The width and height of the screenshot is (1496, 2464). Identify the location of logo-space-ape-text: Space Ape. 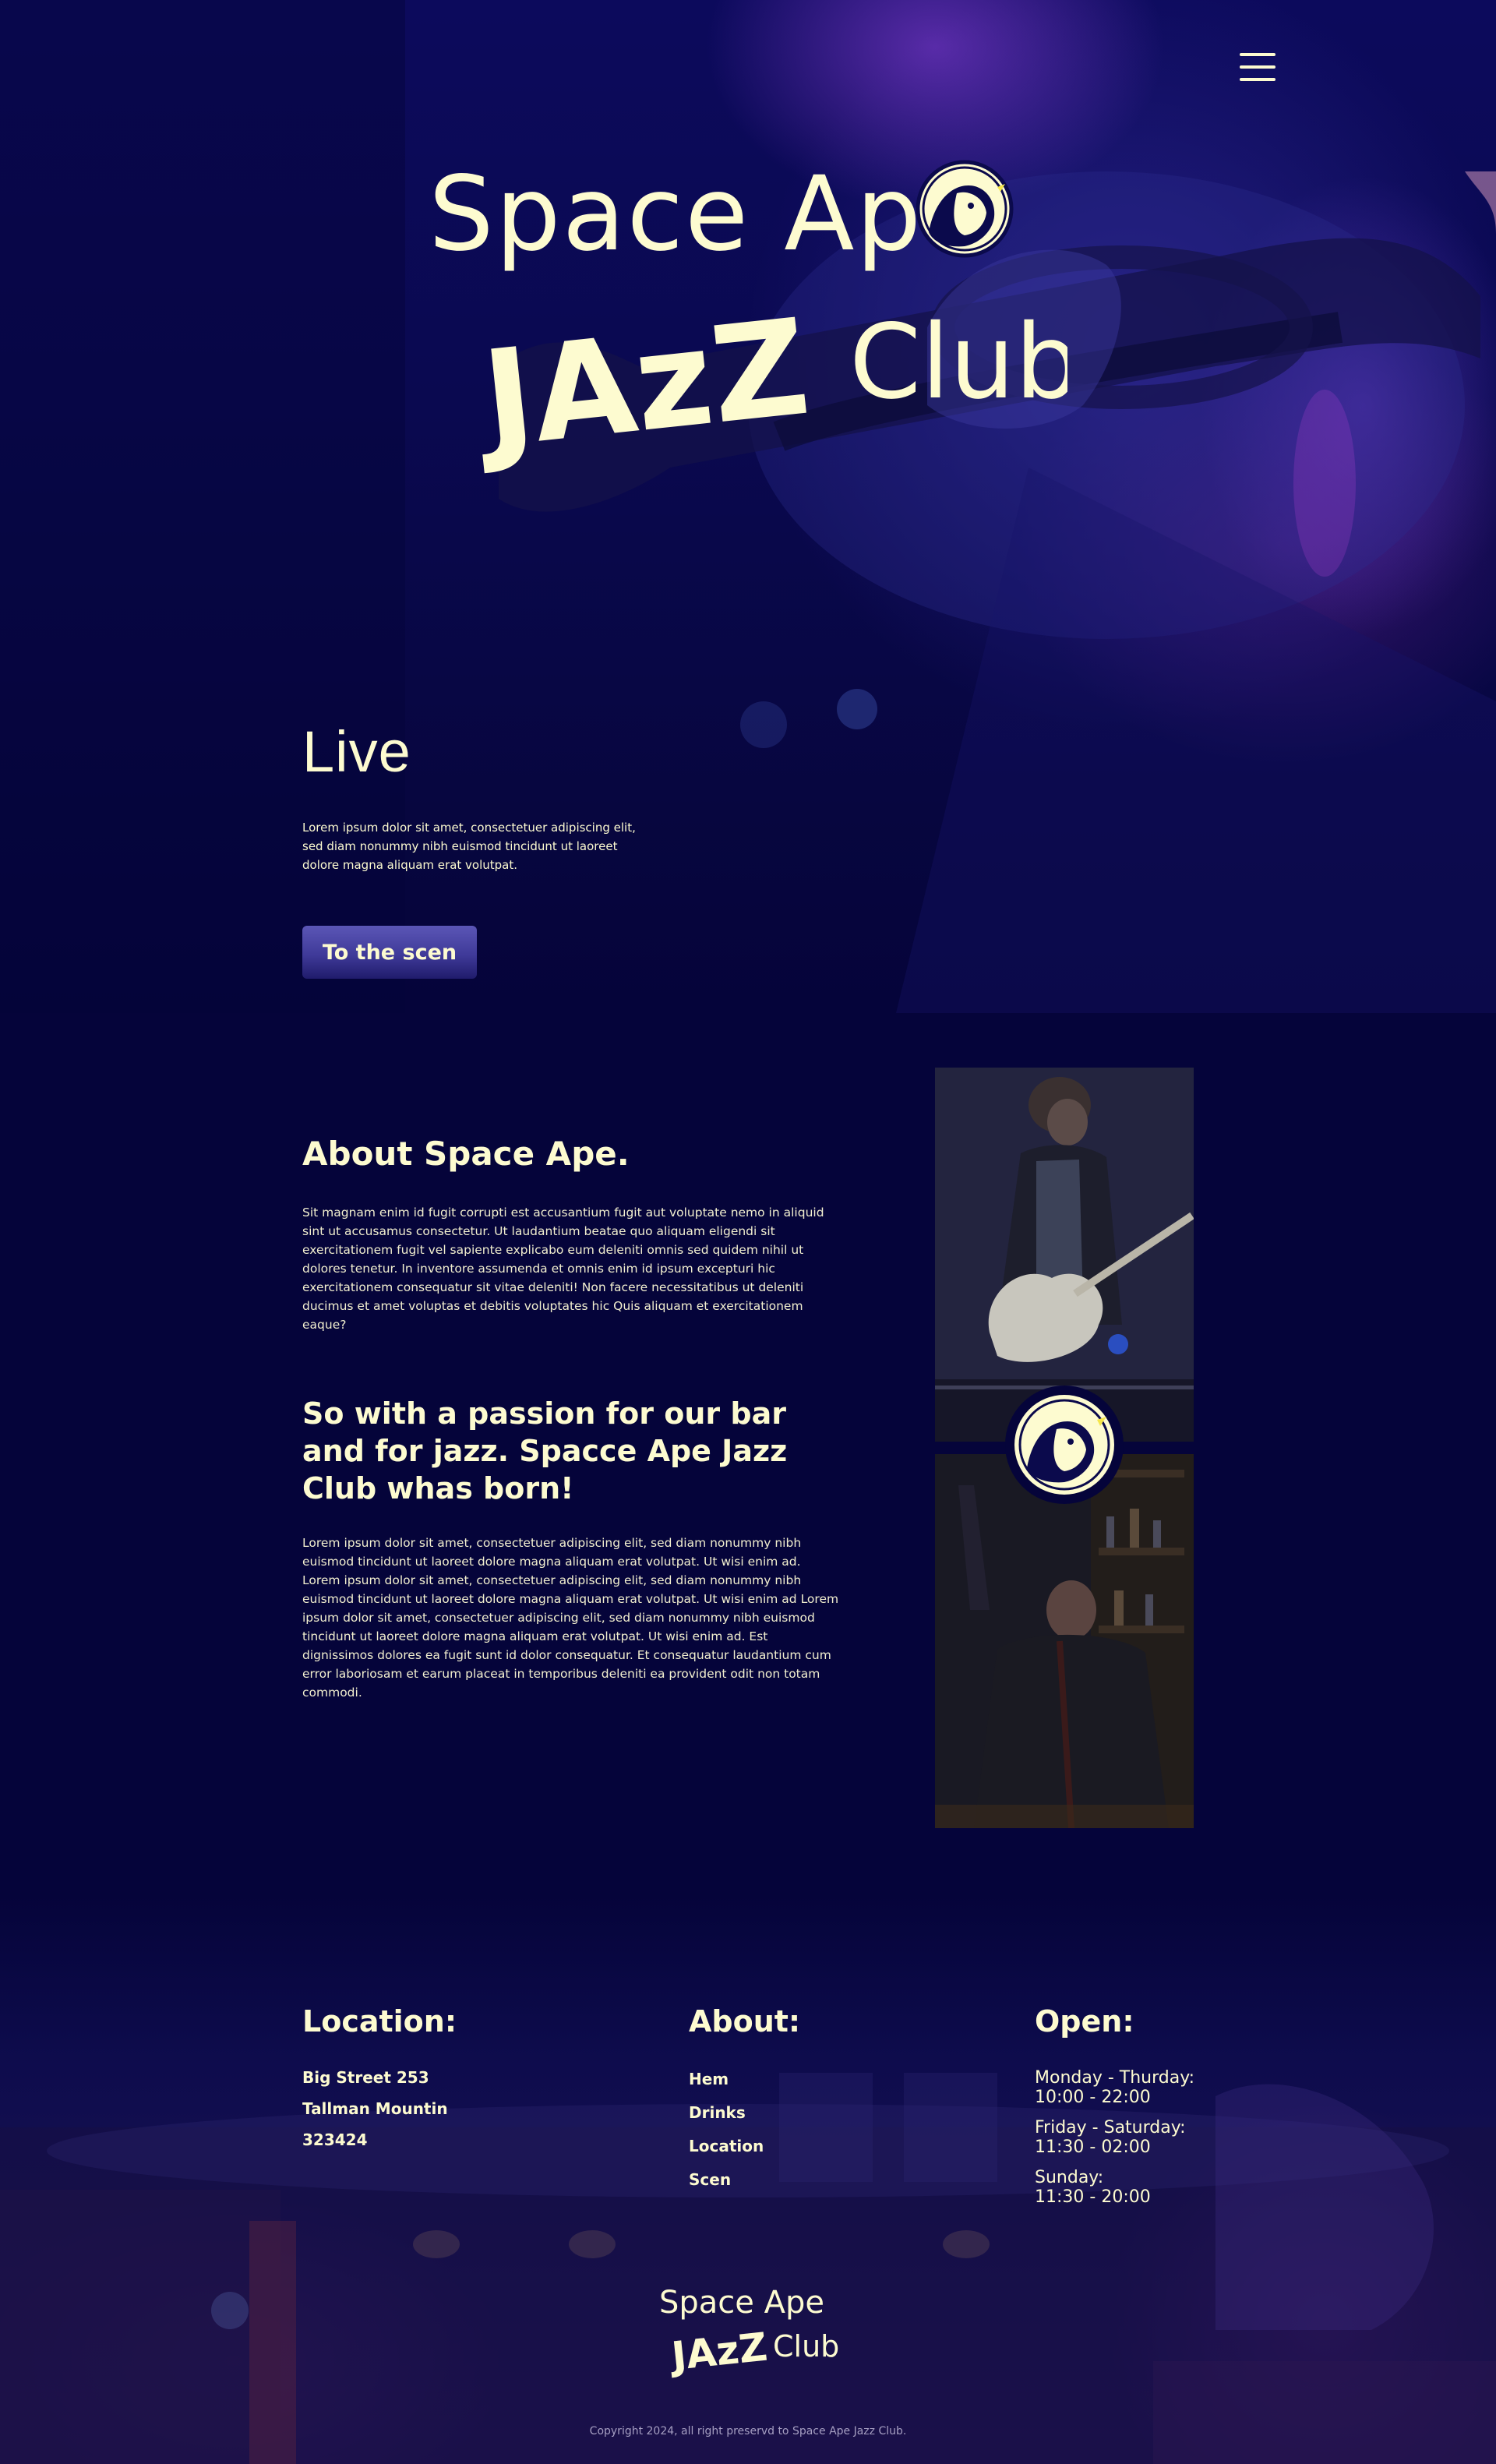
(708, 214).